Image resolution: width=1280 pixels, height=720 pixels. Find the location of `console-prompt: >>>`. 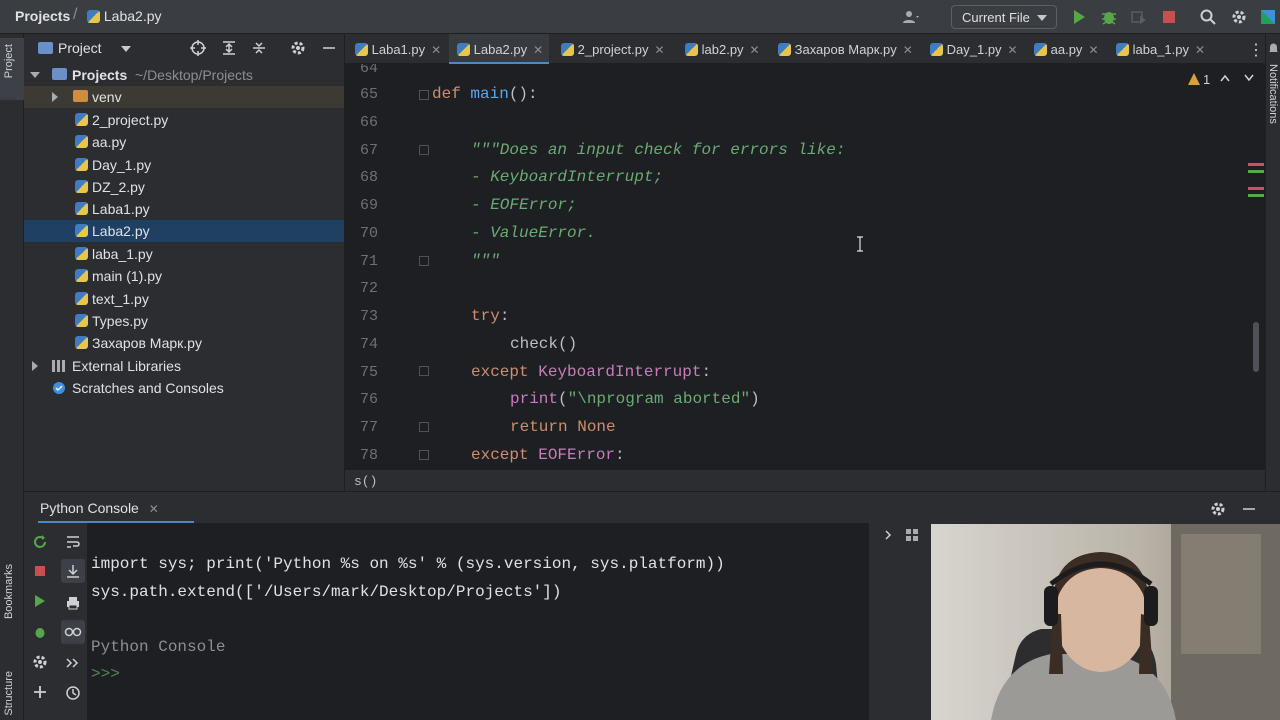

console-prompt: >>> is located at coordinates (105, 674).